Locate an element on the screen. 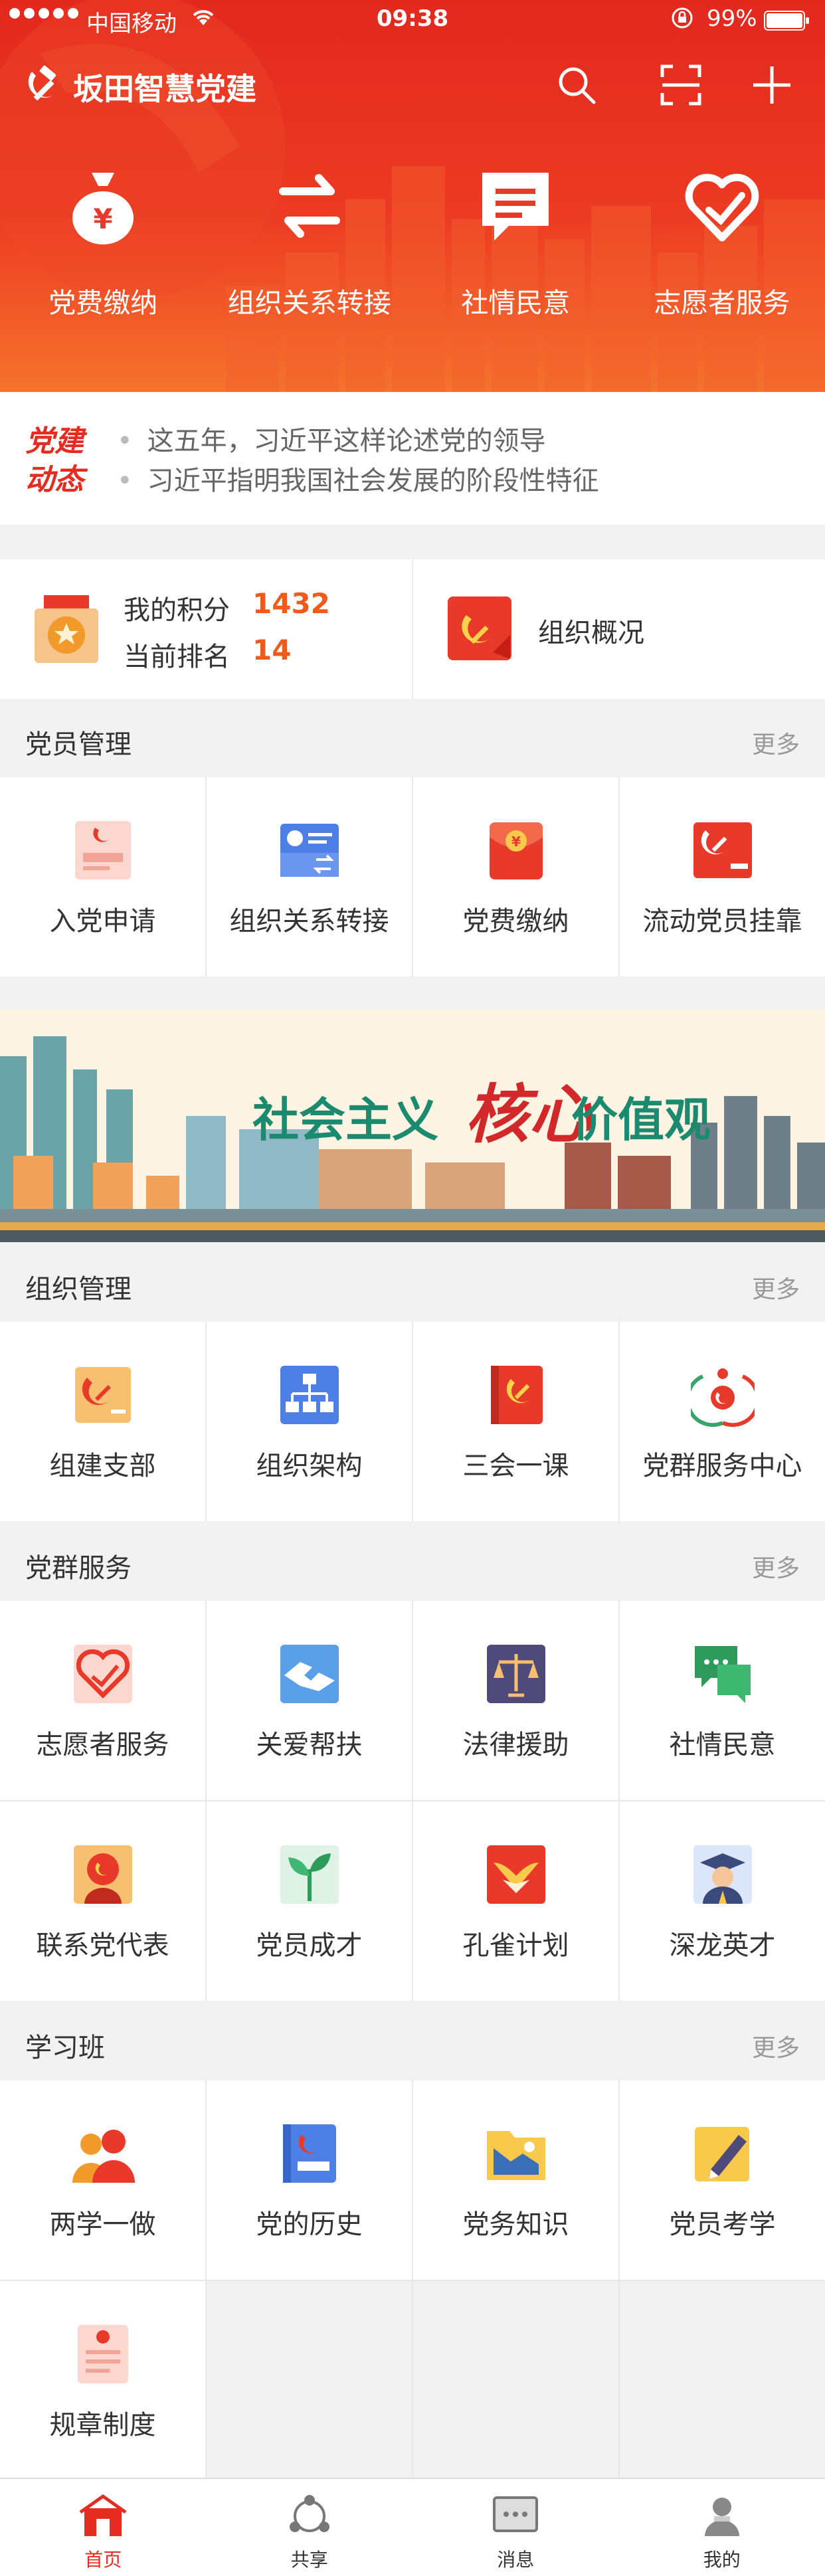  grid-item-org-transfer: 组织关系转接 is located at coordinates (309, 876).